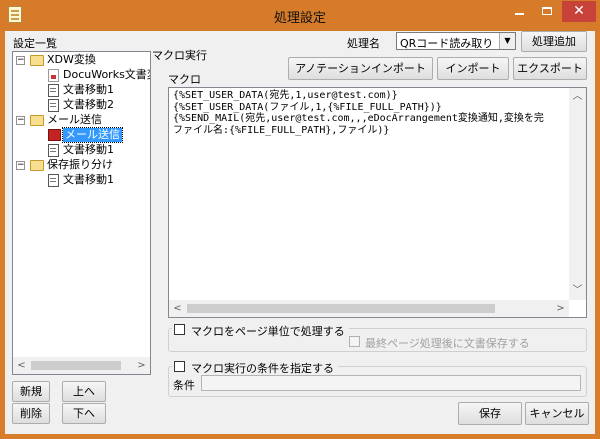 This screenshot has height=439, width=600. Describe the element at coordinates (447, 343) in the screenshot. I see `save-after-last-page-label: 最終ページ処理後に文書保存する` at that location.